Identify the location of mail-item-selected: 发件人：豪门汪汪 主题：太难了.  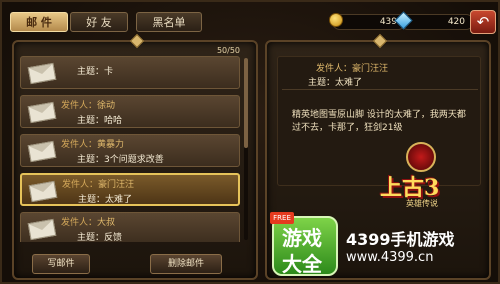
(130, 189).